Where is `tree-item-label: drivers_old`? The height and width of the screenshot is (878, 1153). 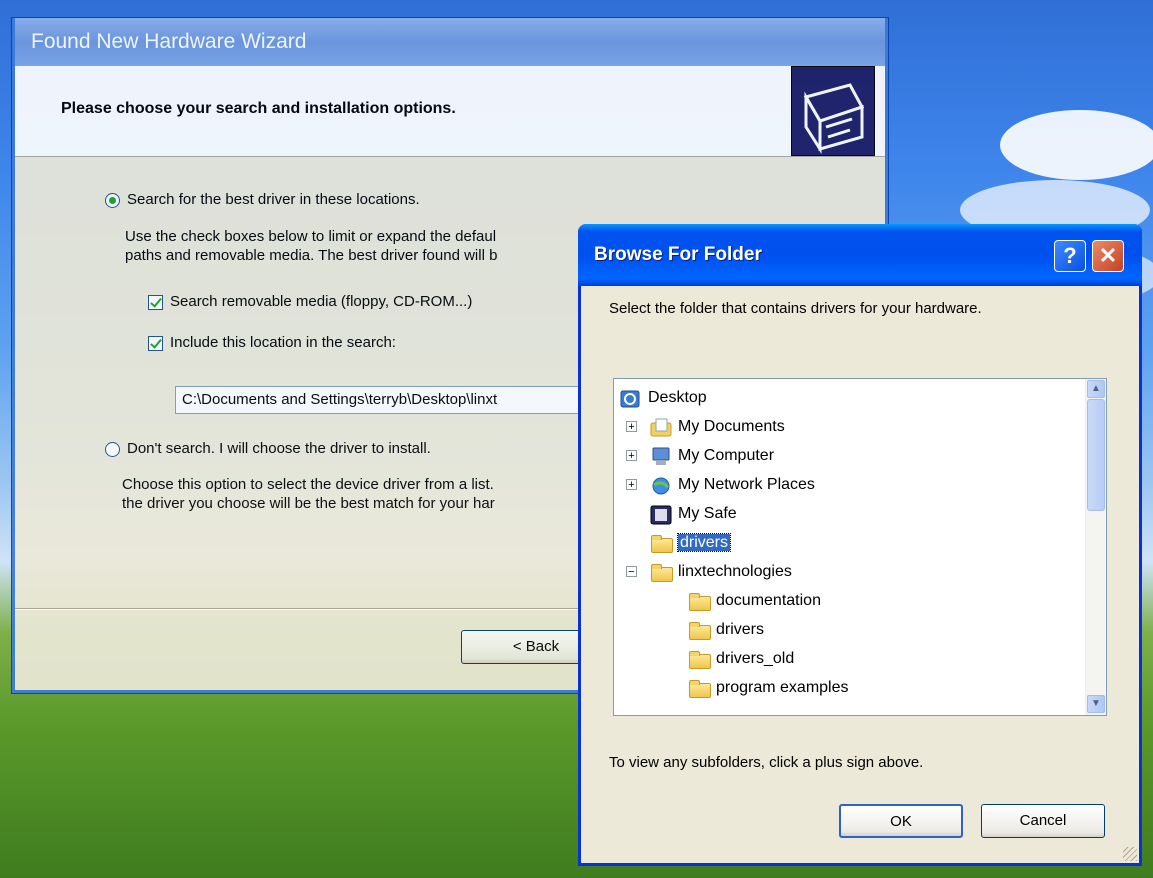 tree-item-label: drivers_old is located at coordinates (755, 658).